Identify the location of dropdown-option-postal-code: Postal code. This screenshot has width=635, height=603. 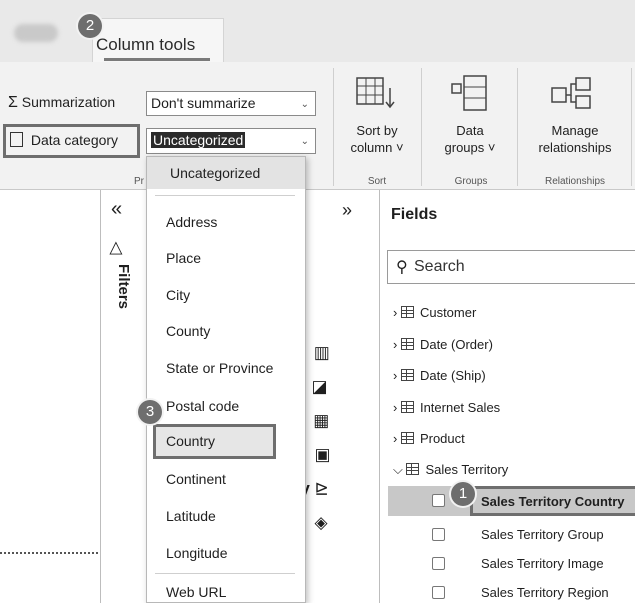
(202, 406).